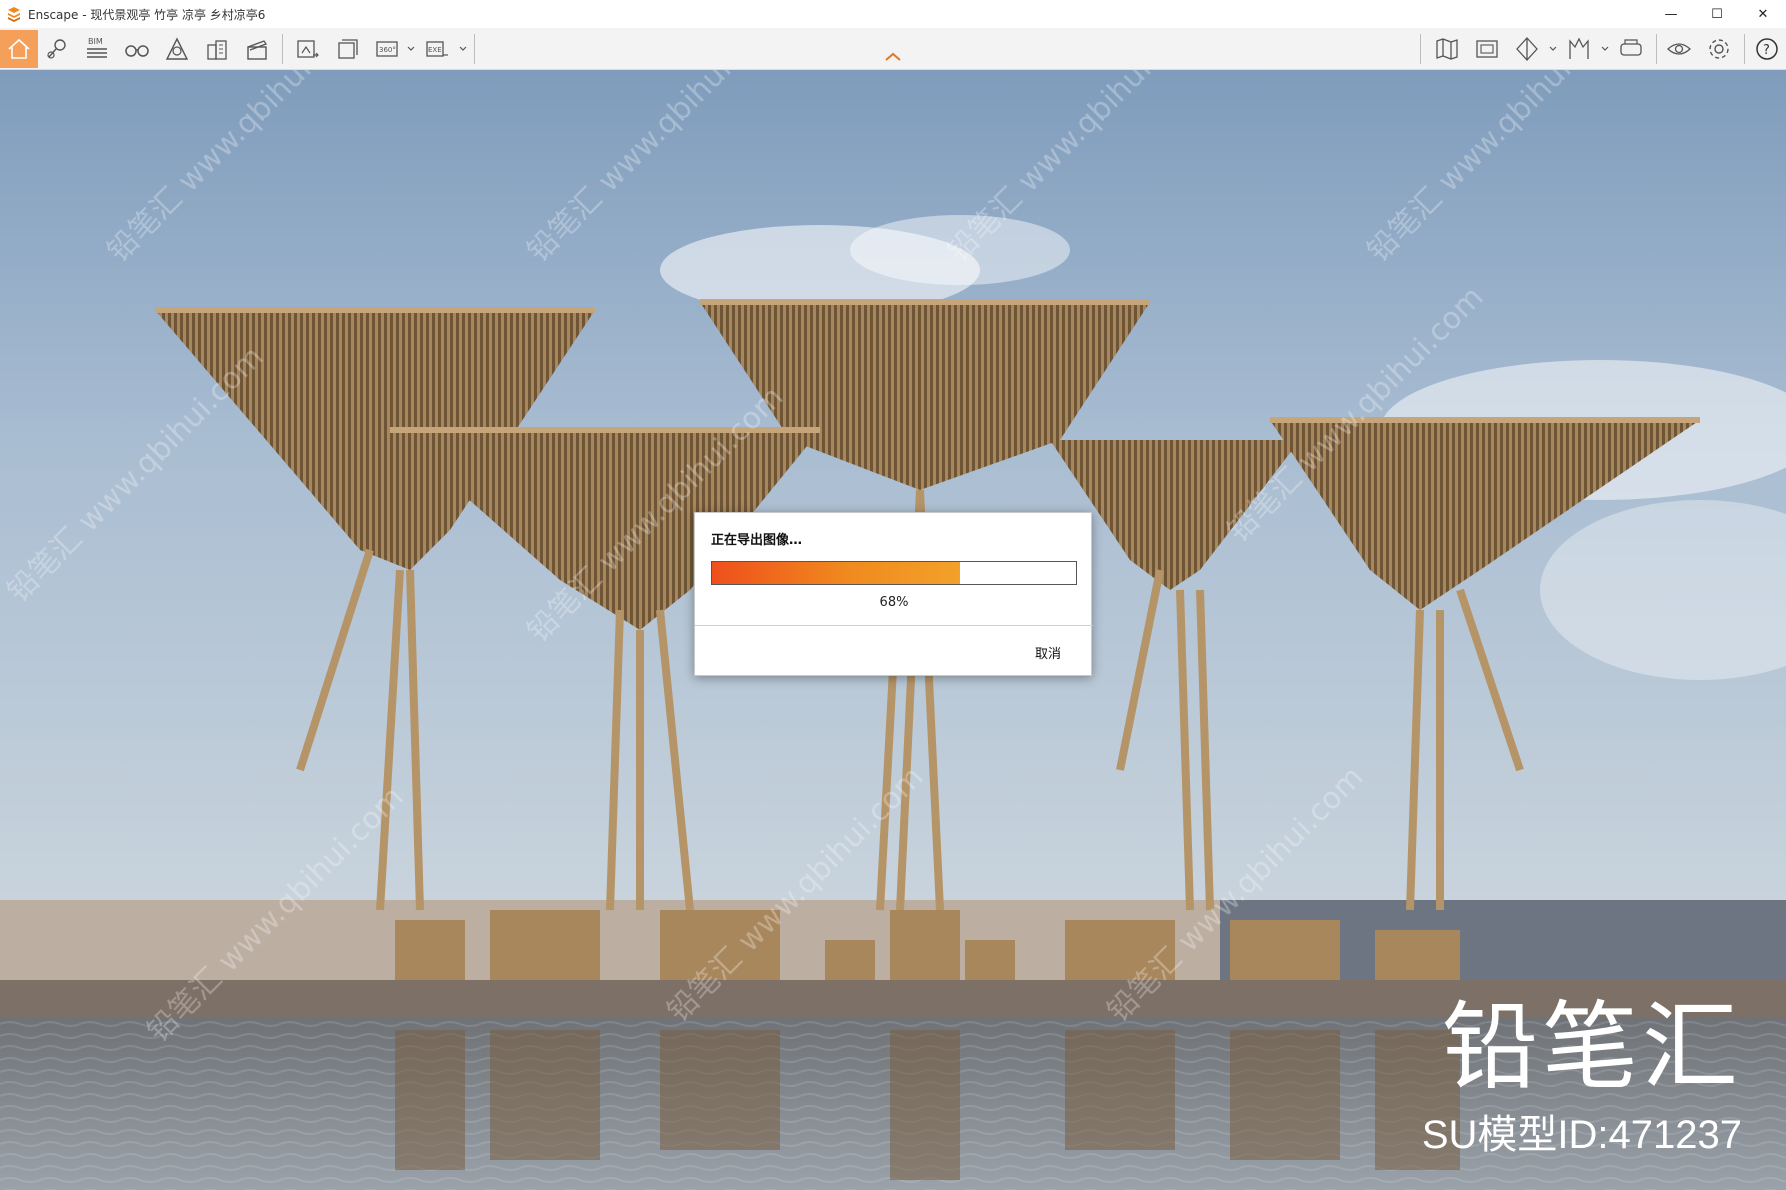  I want to click on title-bar: Enscape - 现代景观亭 竹亭 凉亭 乡村凉亭6 — ☐ ✕, so click(893, 14).